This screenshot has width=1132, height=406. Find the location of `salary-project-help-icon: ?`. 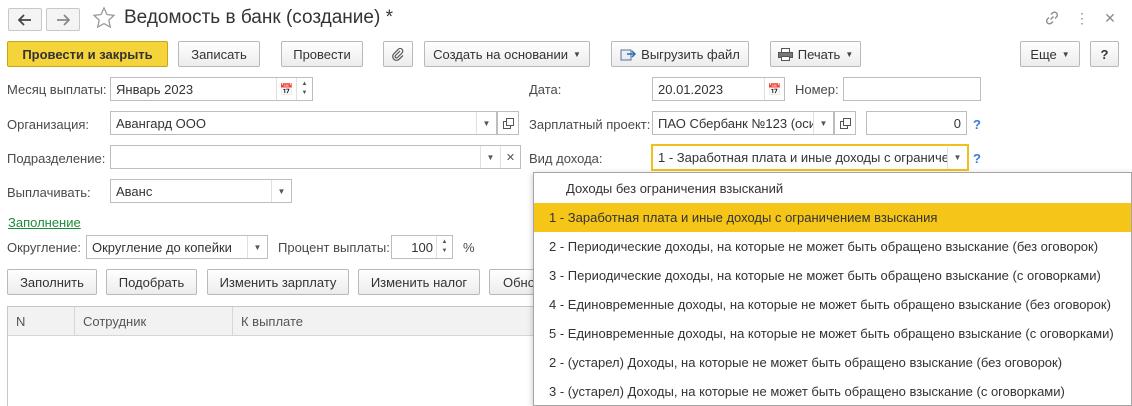

salary-project-help-icon: ? is located at coordinates (977, 124).